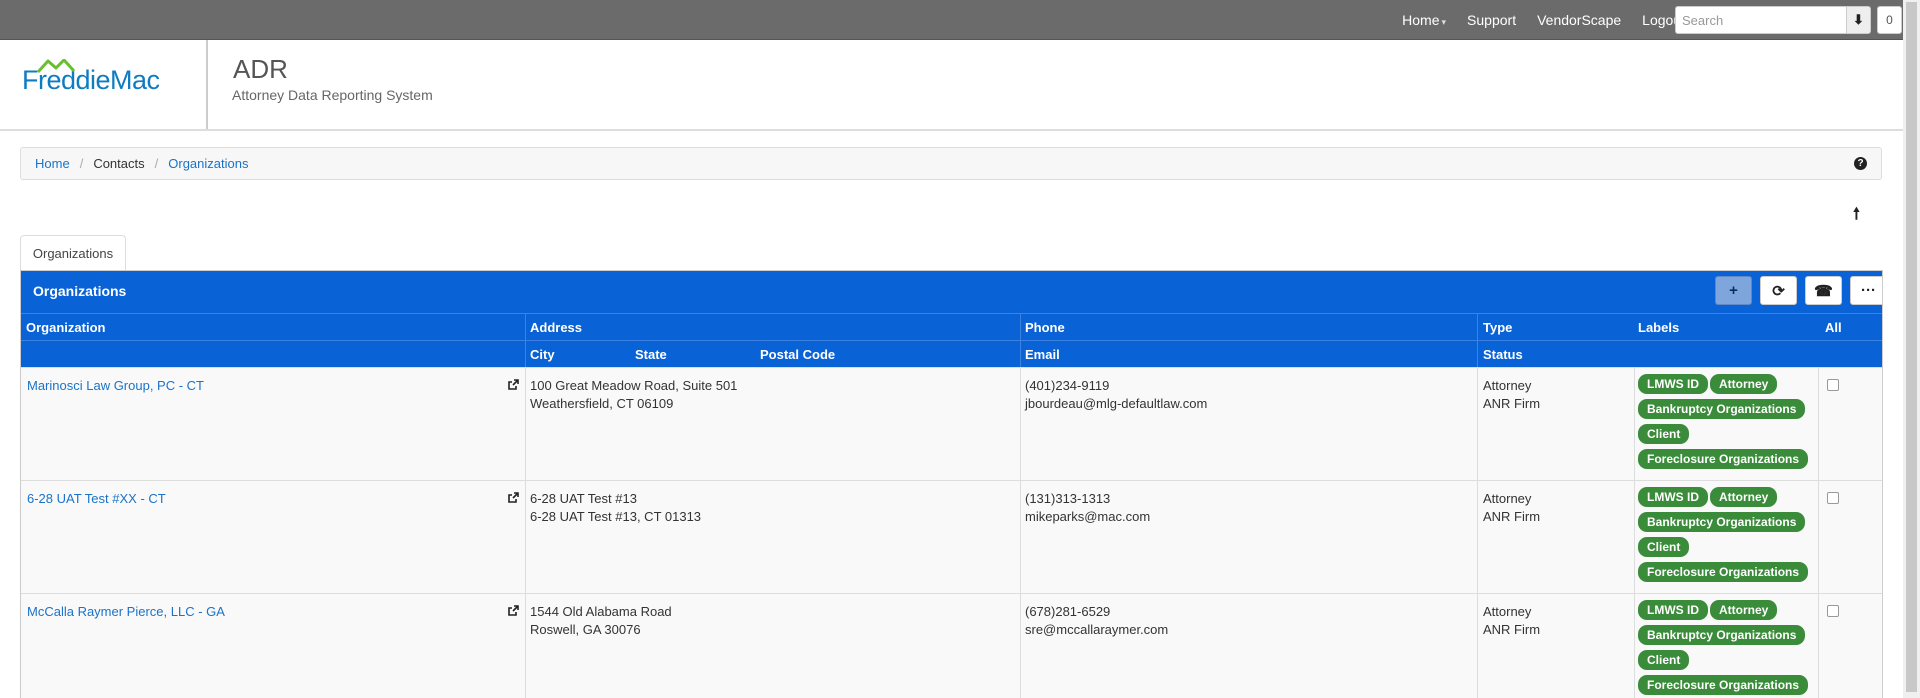 The height and width of the screenshot is (698, 1920). What do you see at coordinates (1658, 327) in the screenshot?
I see `col-labels: Labels` at bounding box center [1658, 327].